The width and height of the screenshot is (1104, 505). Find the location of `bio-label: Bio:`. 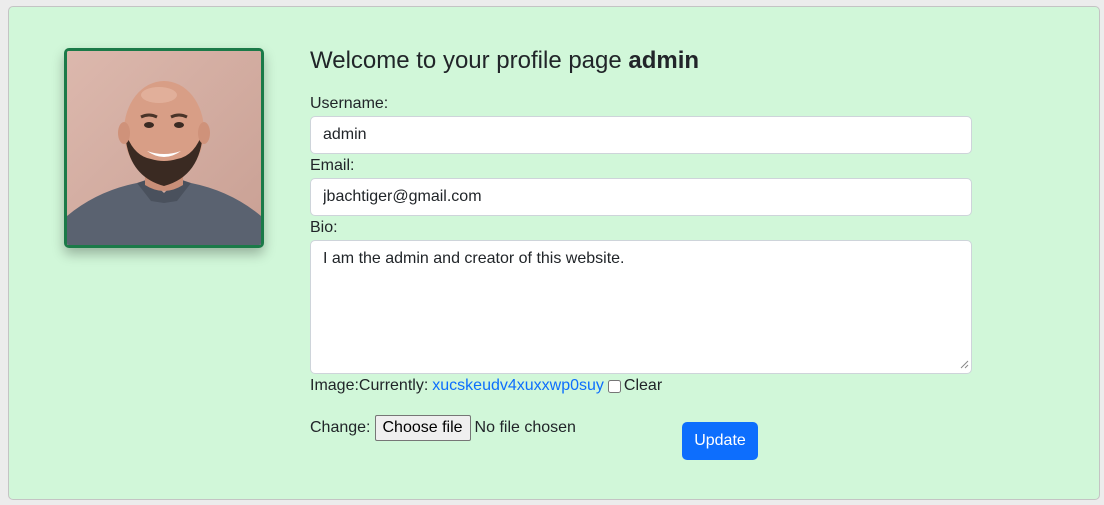

bio-label: Bio: is located at coordinates (324, 227).